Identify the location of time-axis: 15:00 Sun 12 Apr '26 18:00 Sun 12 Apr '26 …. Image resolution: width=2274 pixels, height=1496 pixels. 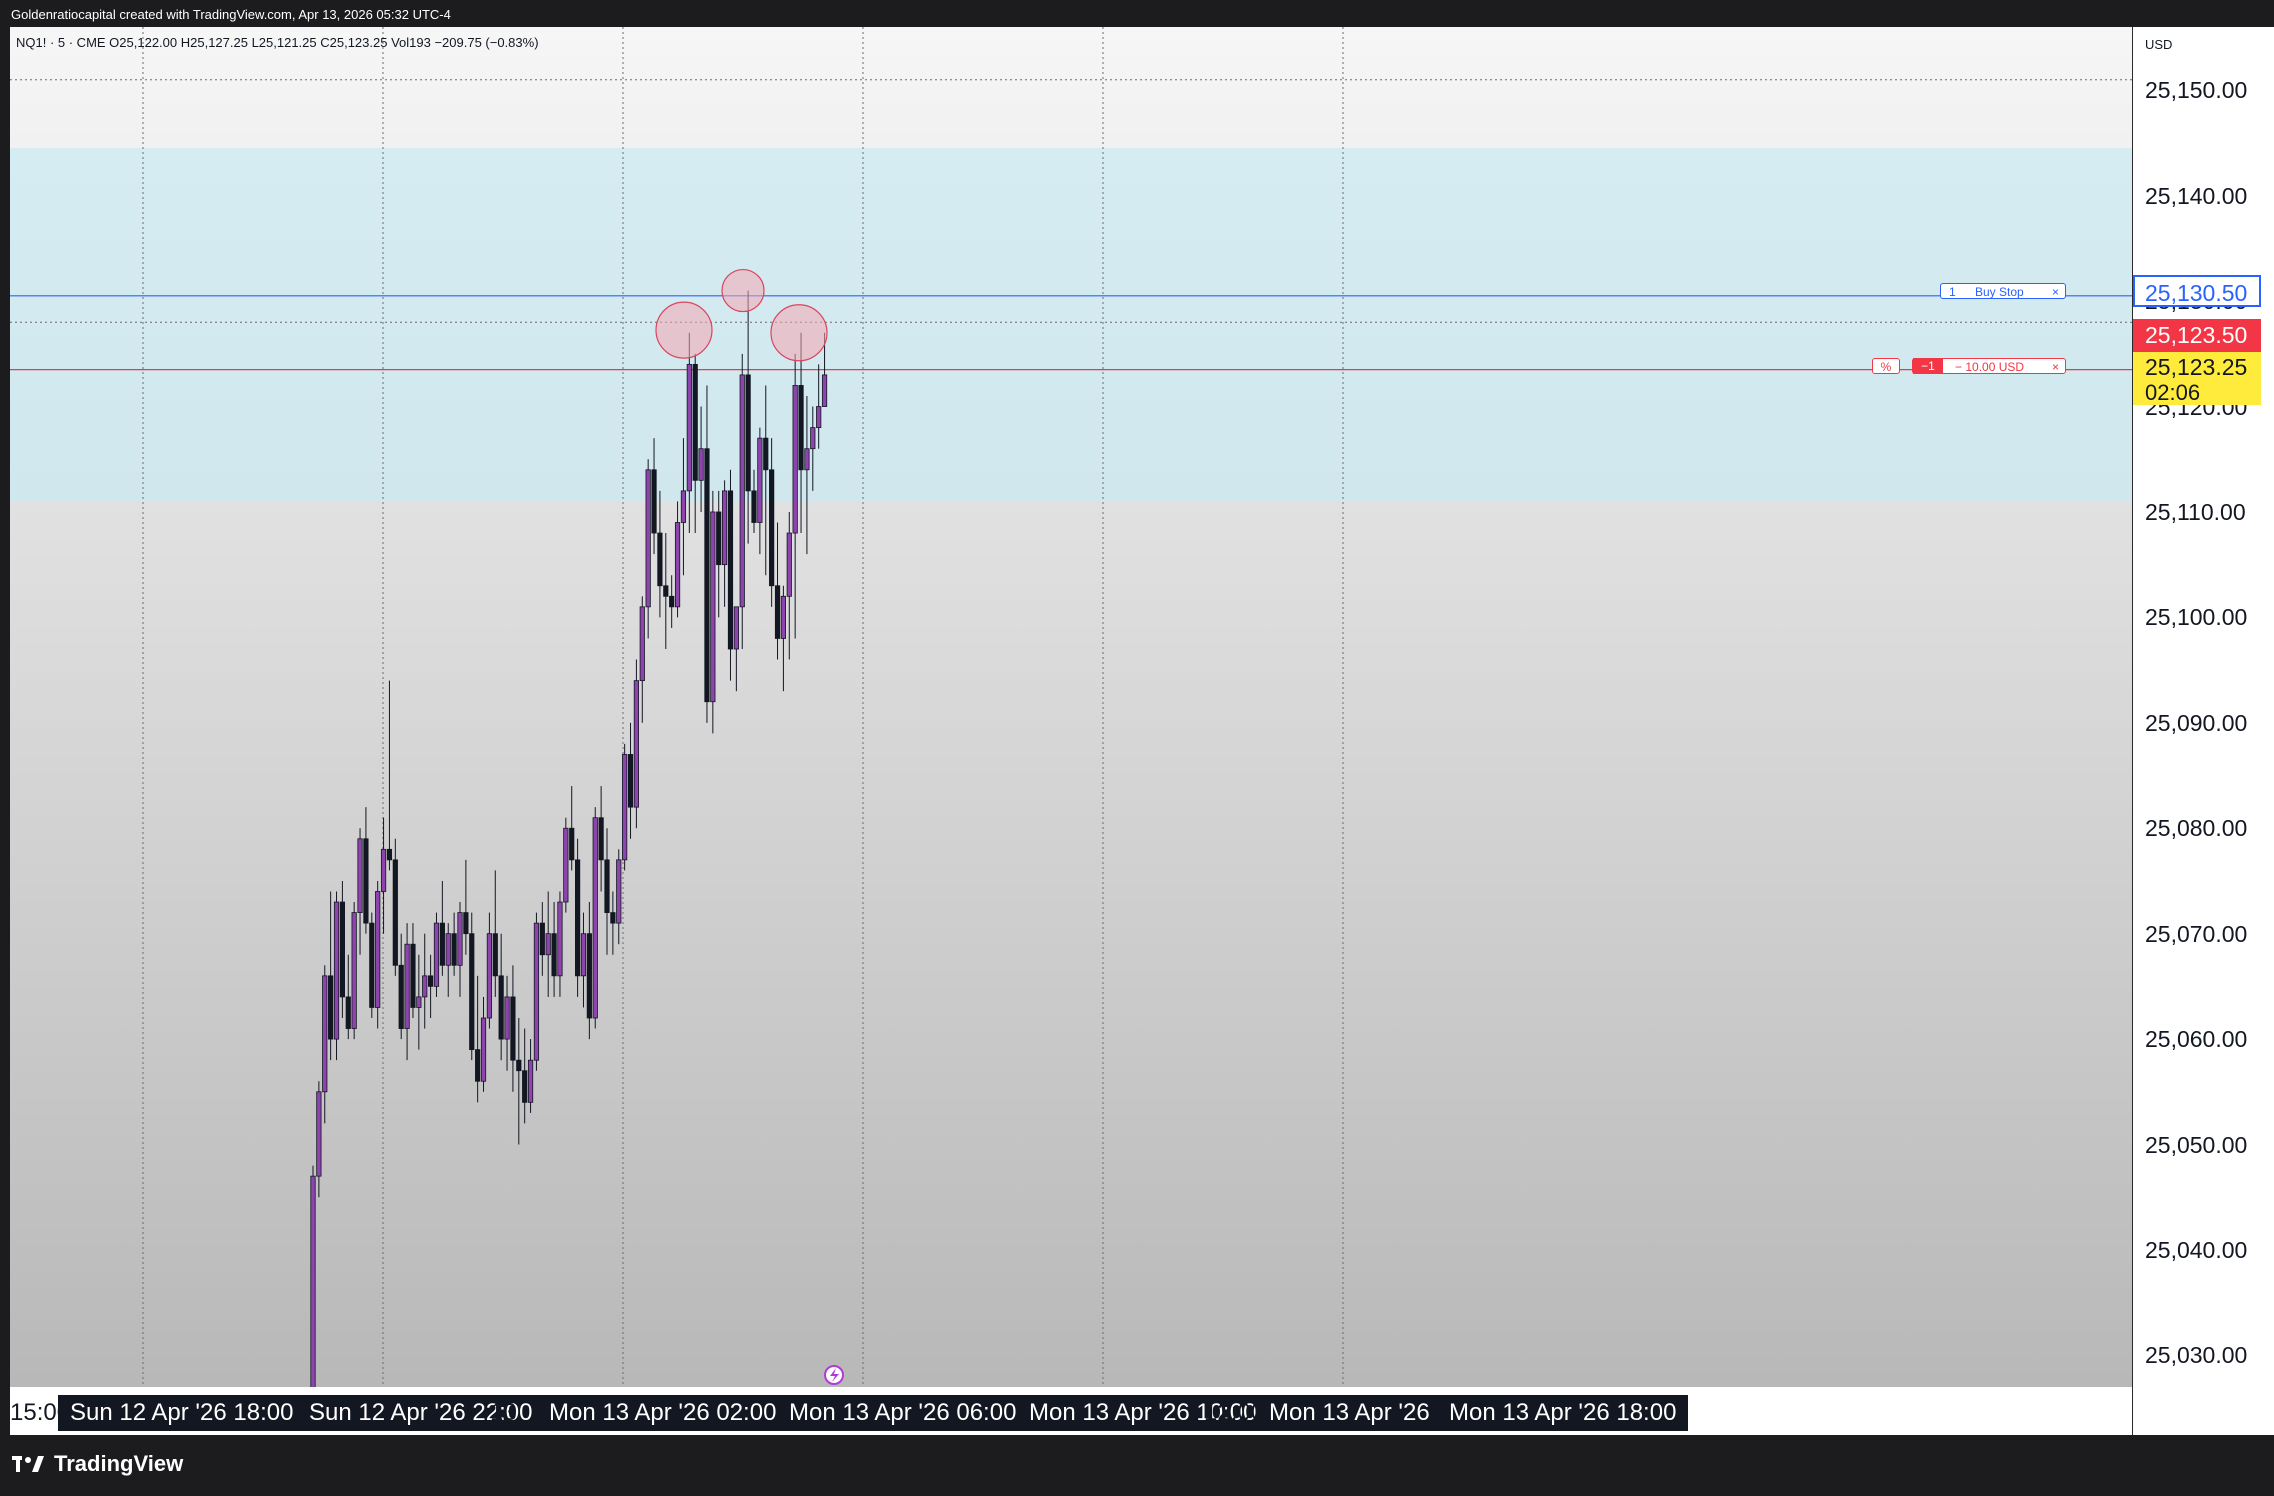
(1071, 1411).